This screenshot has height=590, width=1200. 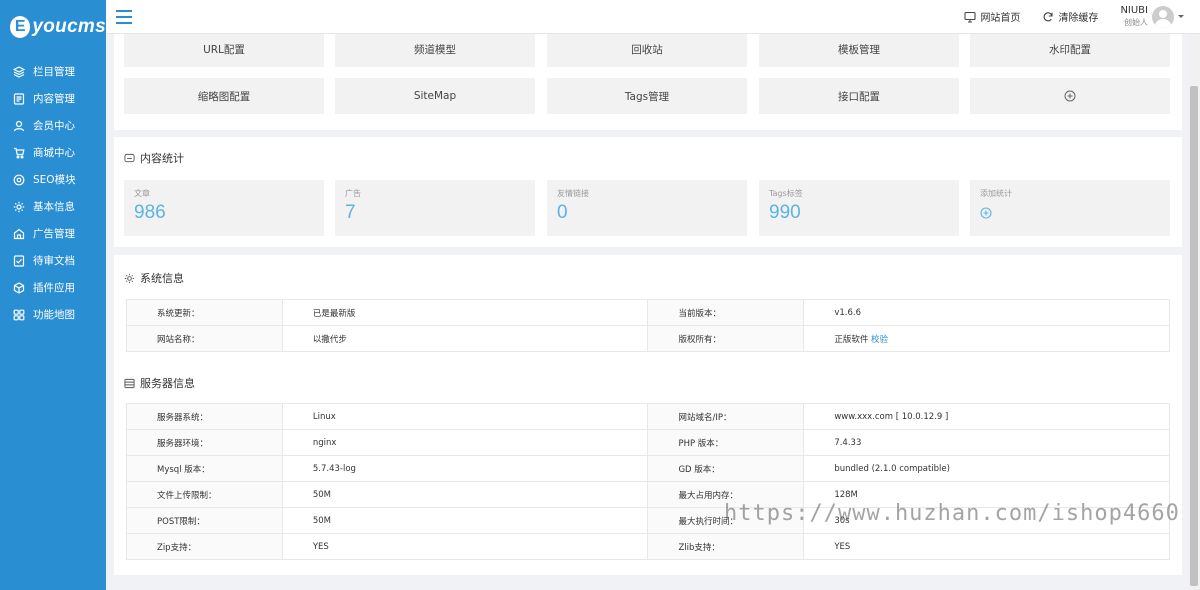 I want to click on user-menu: NIUBI 创始人, so click(x=1152, y=16).